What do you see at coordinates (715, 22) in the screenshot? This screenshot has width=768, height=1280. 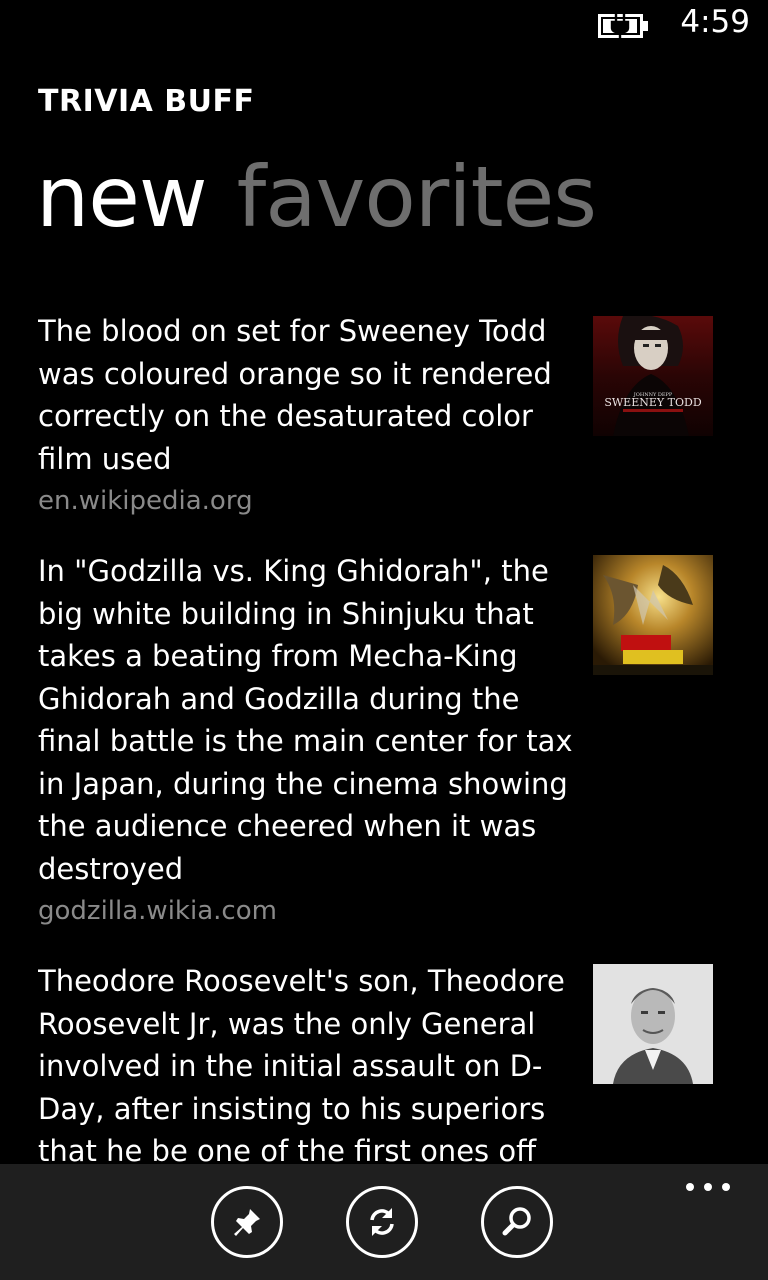 I see `status-time: 4:59` at bounding box center [715, 22].